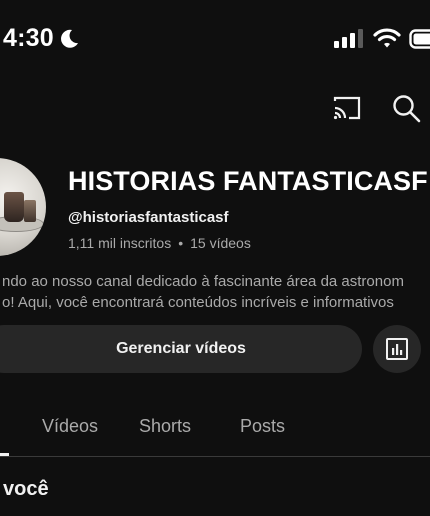 The width and height of the screenshot is (430, 516). Describe the element at coordinates (220, 243) in the screenshot. I see `video-count: 15 vídeos` at that location.